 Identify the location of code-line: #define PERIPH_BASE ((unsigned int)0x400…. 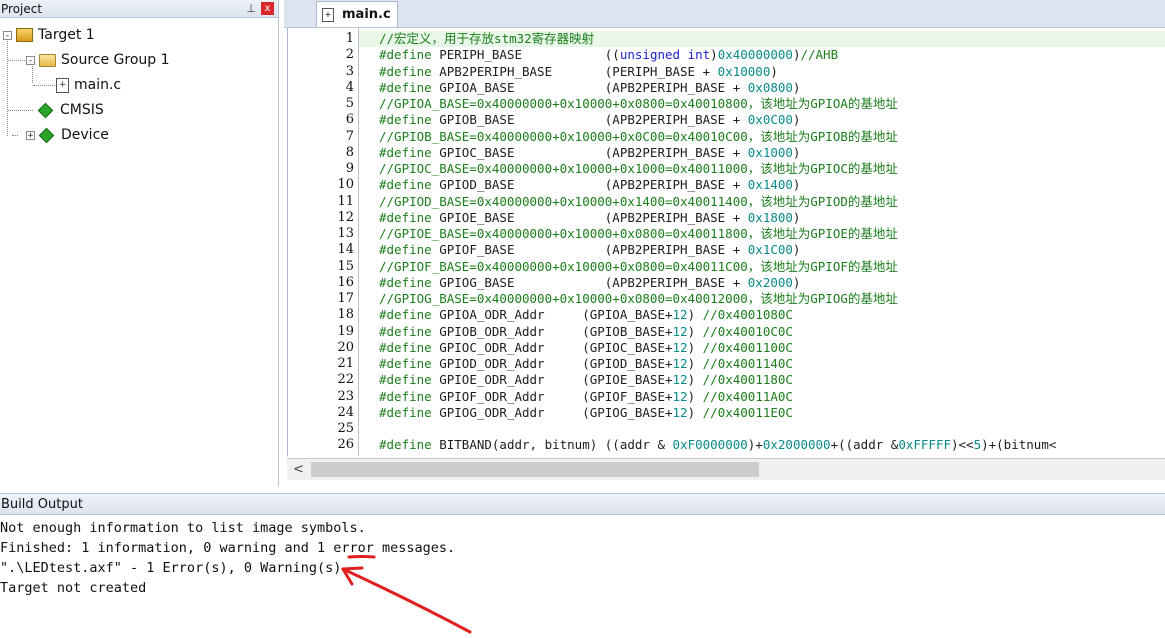
(608, 55).